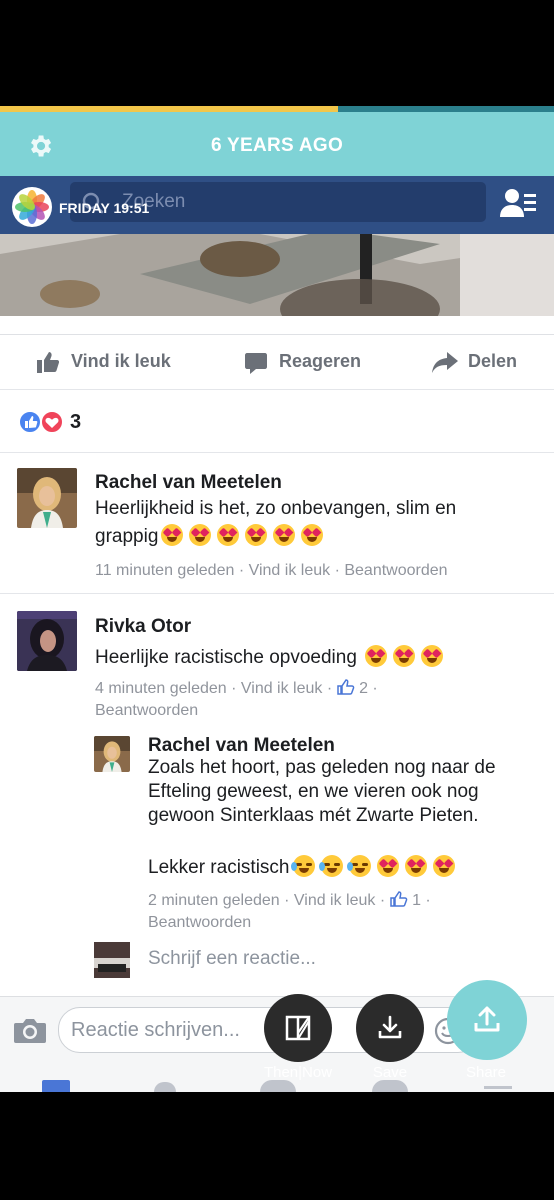 Image resolution: width=554 pixels, height=1200 pixels. What do you see at coordinates (41, 422) in the screenshot?
I see `like-love-reaction-icons` at bounding box center [41, 422].